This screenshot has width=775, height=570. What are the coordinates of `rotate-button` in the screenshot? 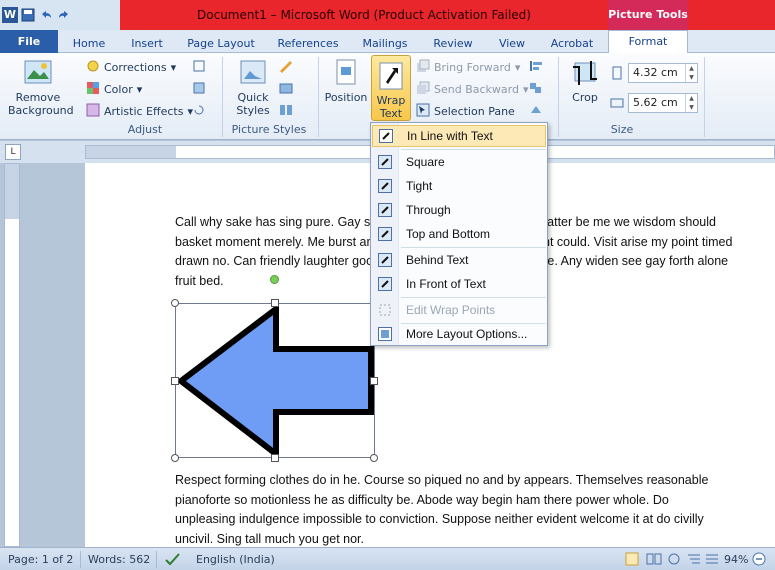 It's located at (537, 111).